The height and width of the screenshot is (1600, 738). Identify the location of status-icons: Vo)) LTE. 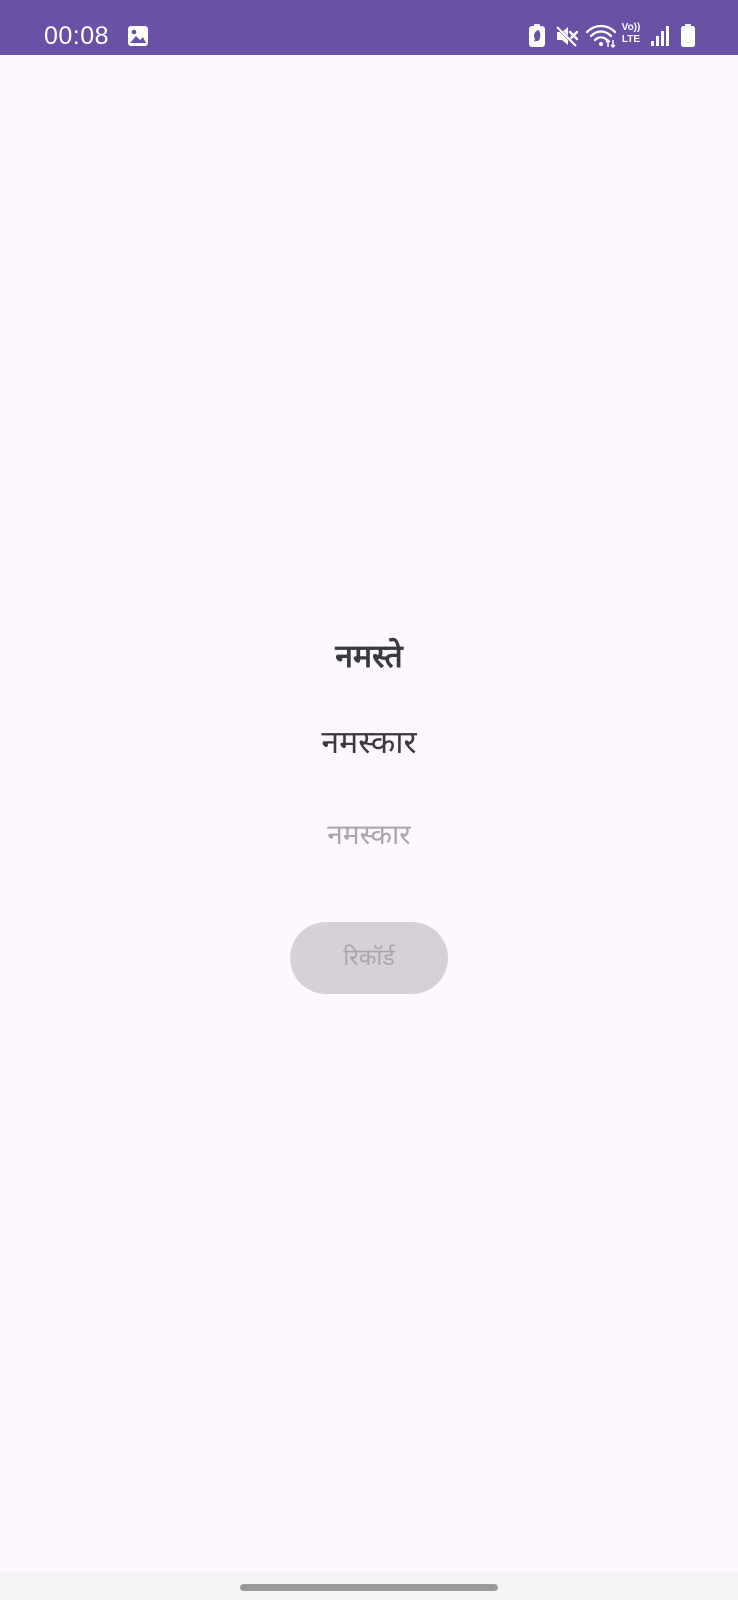
(369, 27).